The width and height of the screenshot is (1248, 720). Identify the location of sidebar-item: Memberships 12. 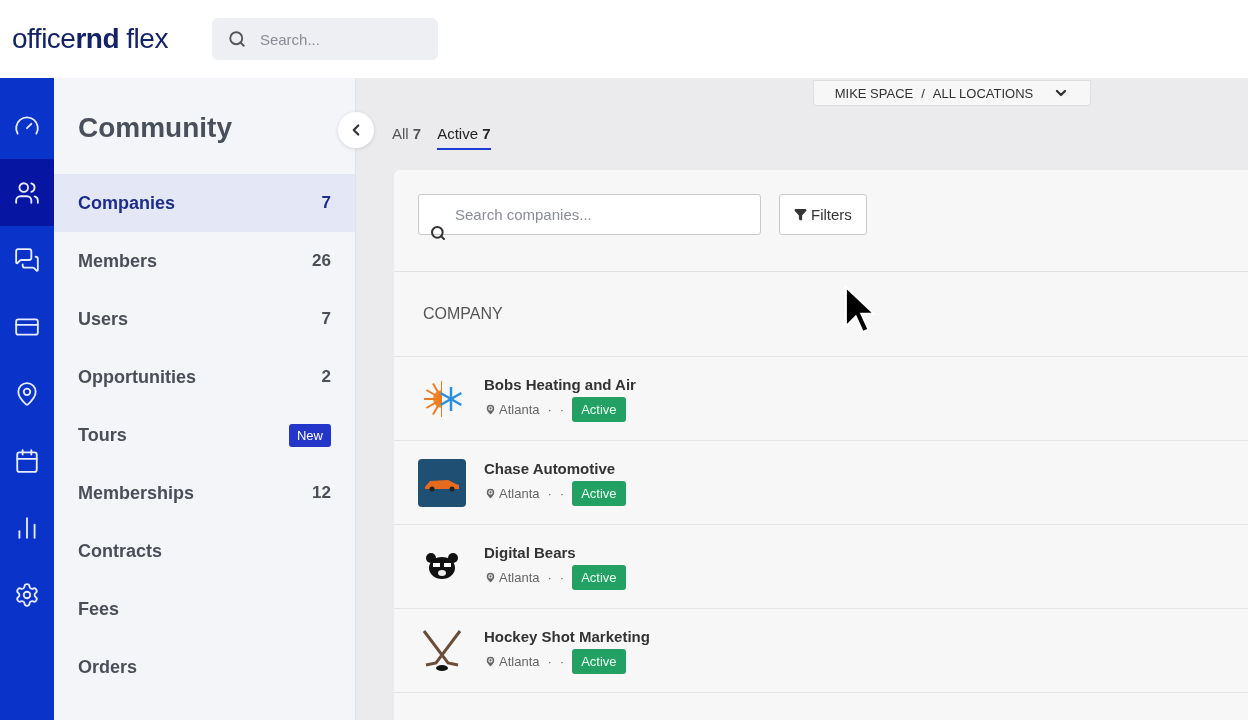
(204, 493).